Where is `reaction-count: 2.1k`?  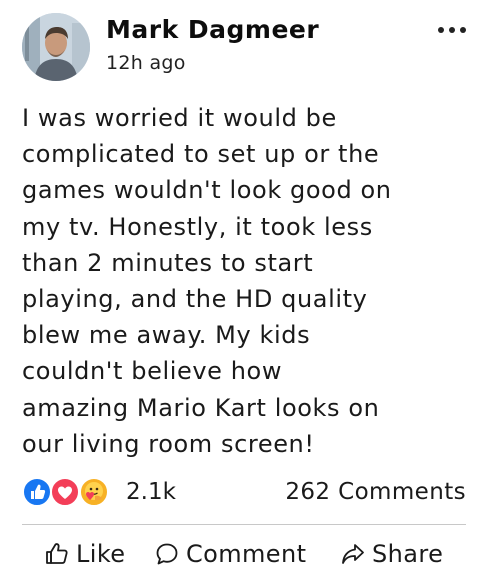 reaction-count: 2.1k is located at coordinates (151, 492).